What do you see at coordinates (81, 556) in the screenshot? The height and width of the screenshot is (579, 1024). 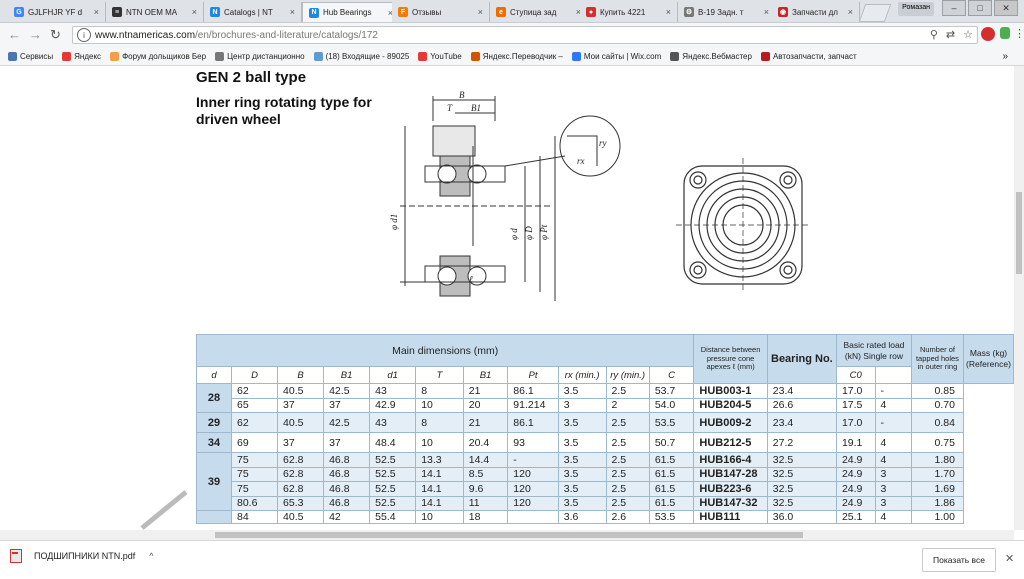 I see `download-item: ПОДШИПНИКИ NTN.pdf ^` at bounding box center [81, 556].